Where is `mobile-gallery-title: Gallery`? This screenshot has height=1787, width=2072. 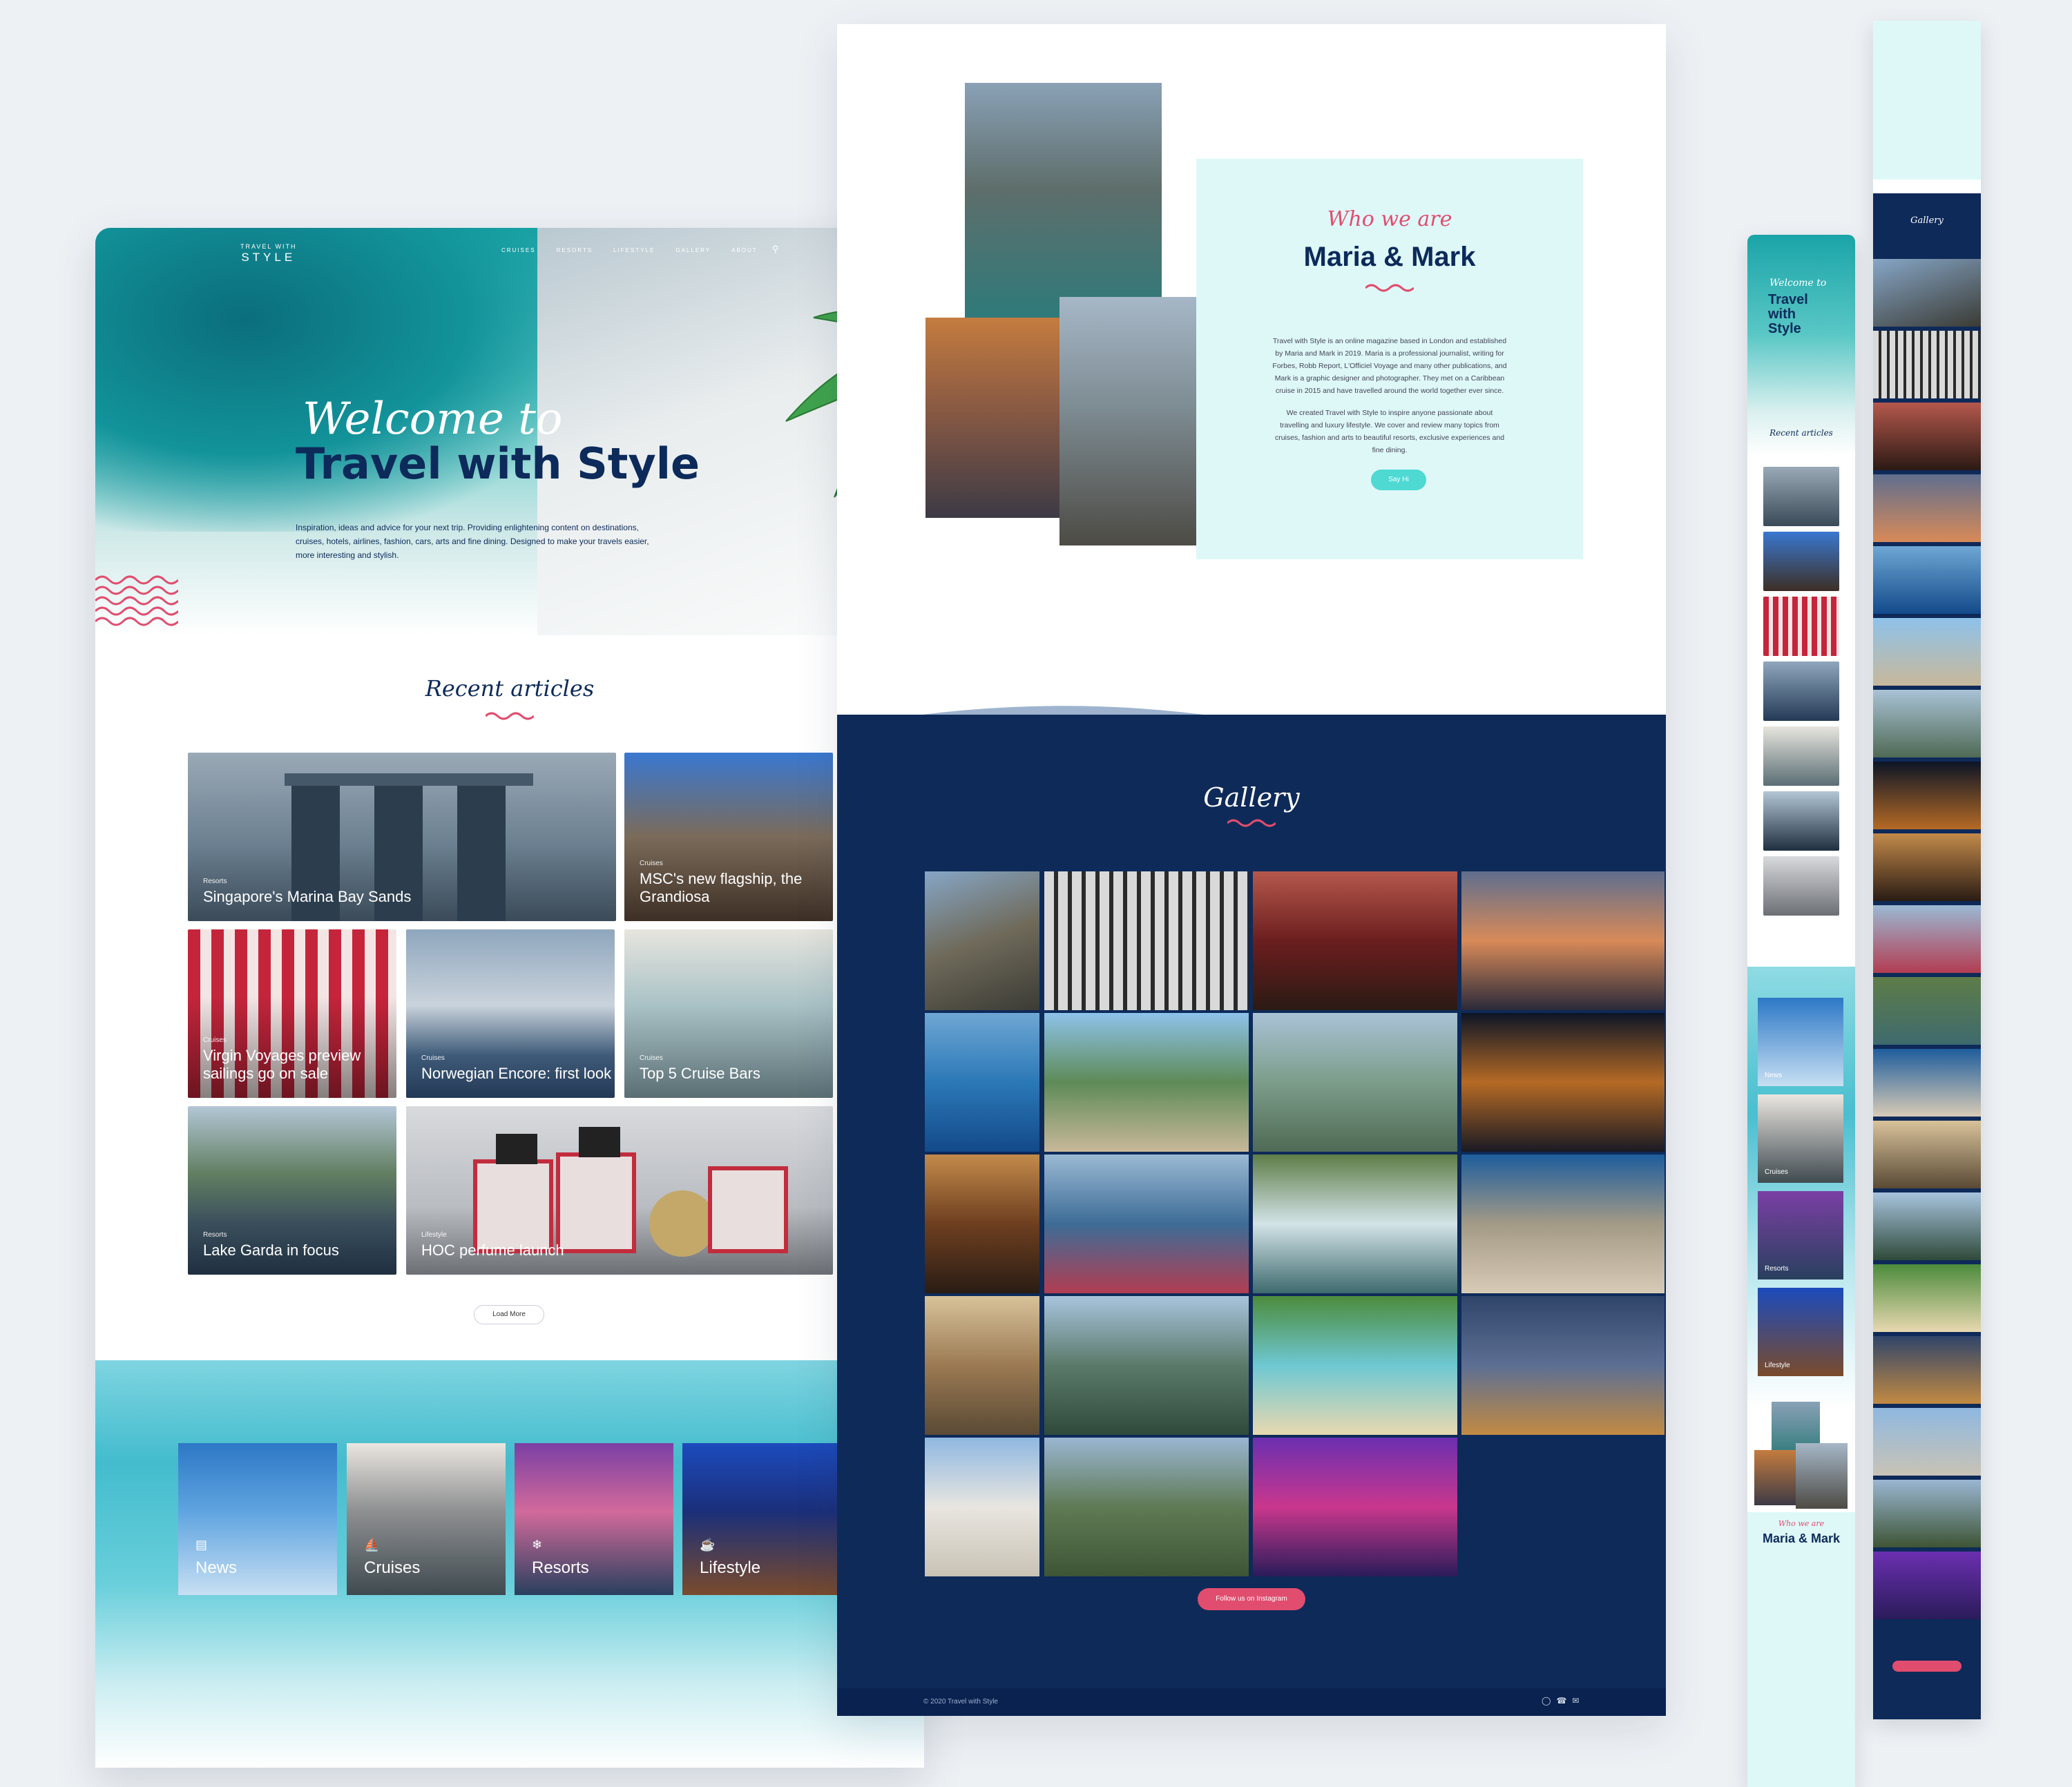
mobile-gallery-title: Gallery is located at coordinates (1927, 221).